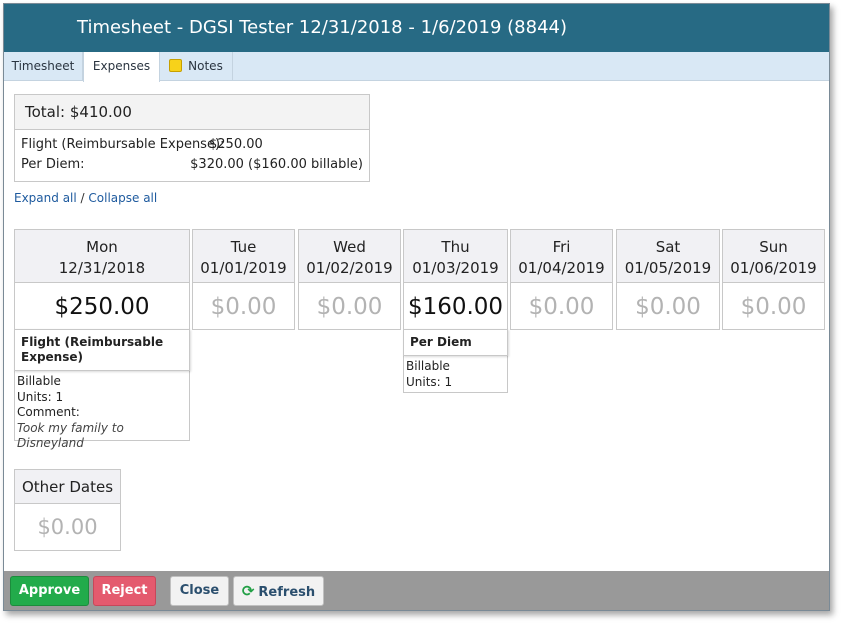 The image size is (841, 623). What do you see at coordinates (349, 268) in the screenshot?
I see `day-date: 01/02/2019` at bounding box center [349, 268].